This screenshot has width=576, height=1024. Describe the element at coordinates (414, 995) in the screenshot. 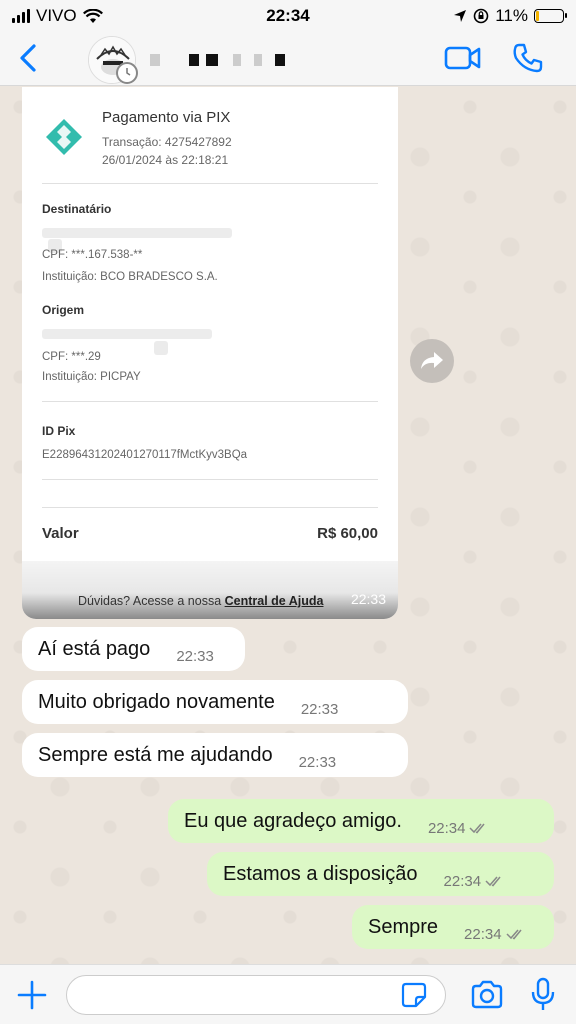

I see `sticker-icon` at that location.